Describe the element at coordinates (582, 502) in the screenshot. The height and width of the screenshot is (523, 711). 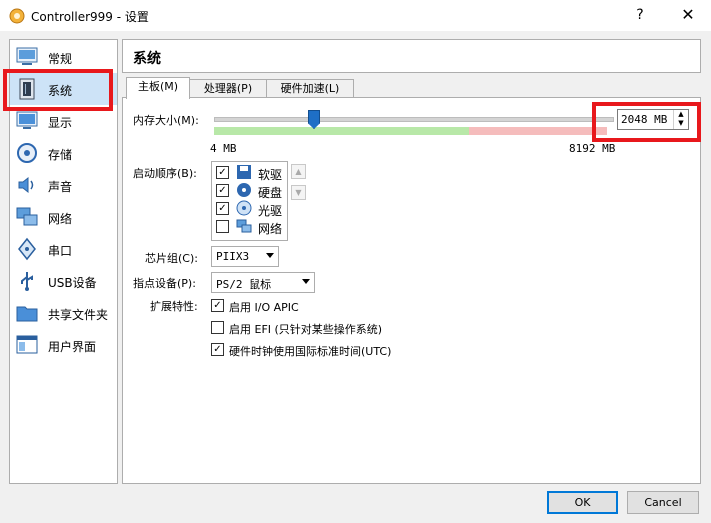
I see `ok-button: OK` at that location.